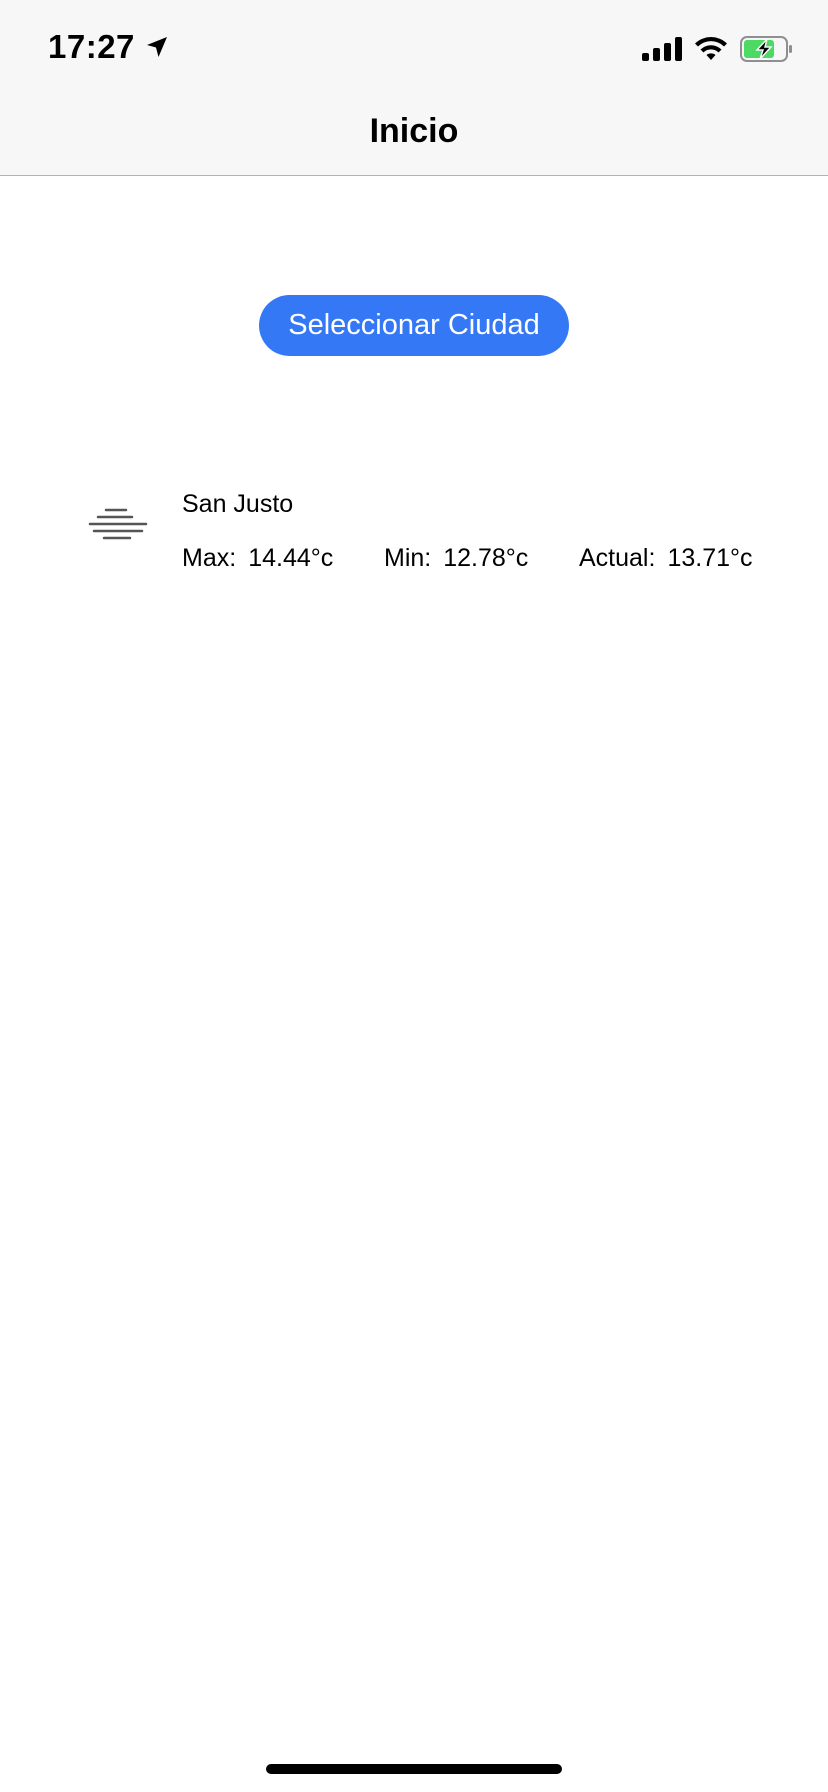  Describe the element at coordinates (710, 558) in the screenshot. I see `current-value: 13.71°c` at that location.